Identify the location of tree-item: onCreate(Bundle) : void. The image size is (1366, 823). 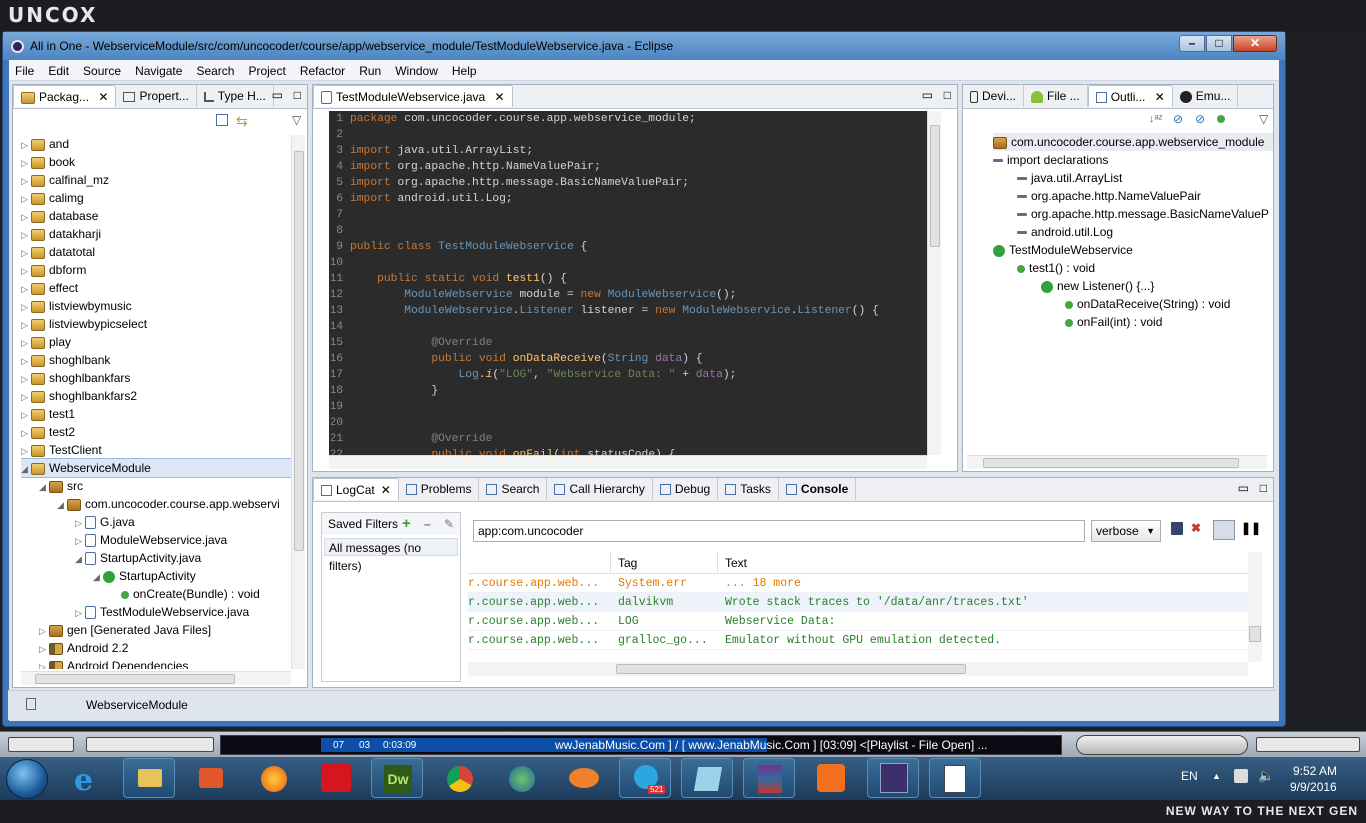
(157, 594).